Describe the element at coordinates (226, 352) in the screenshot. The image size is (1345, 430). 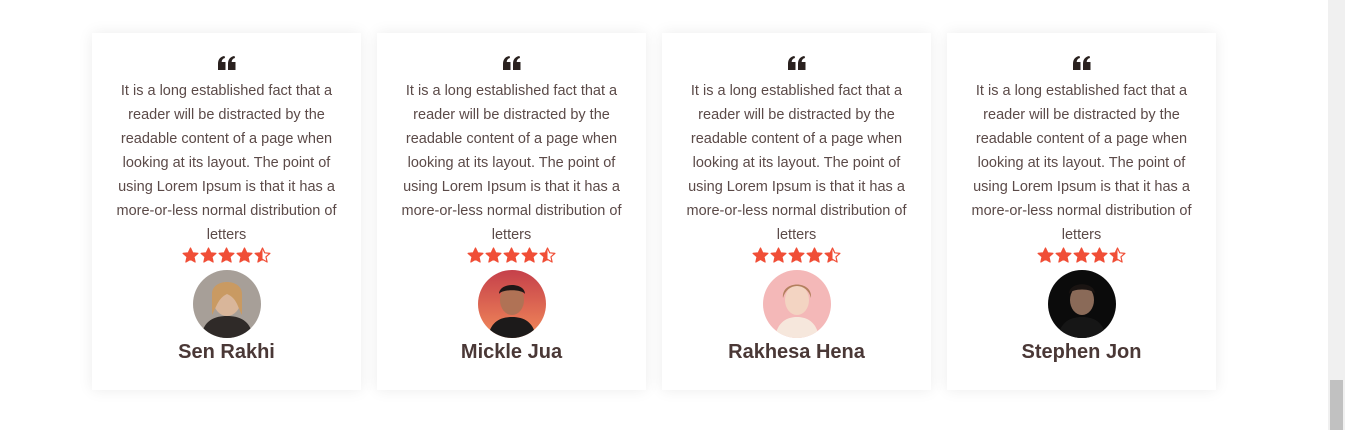
I see `reviewer-name: Sen Rakhi` at that location.